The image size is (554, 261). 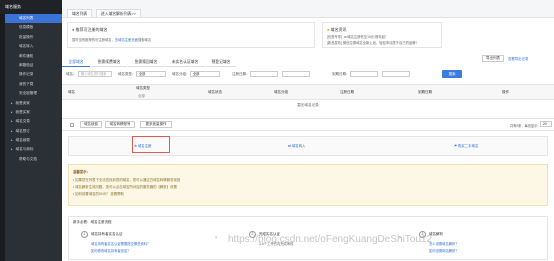 What do you see at coordinates (328, 29) in the screenshot?
I see `bell-icon: ●` at bounding box center [328, 29].